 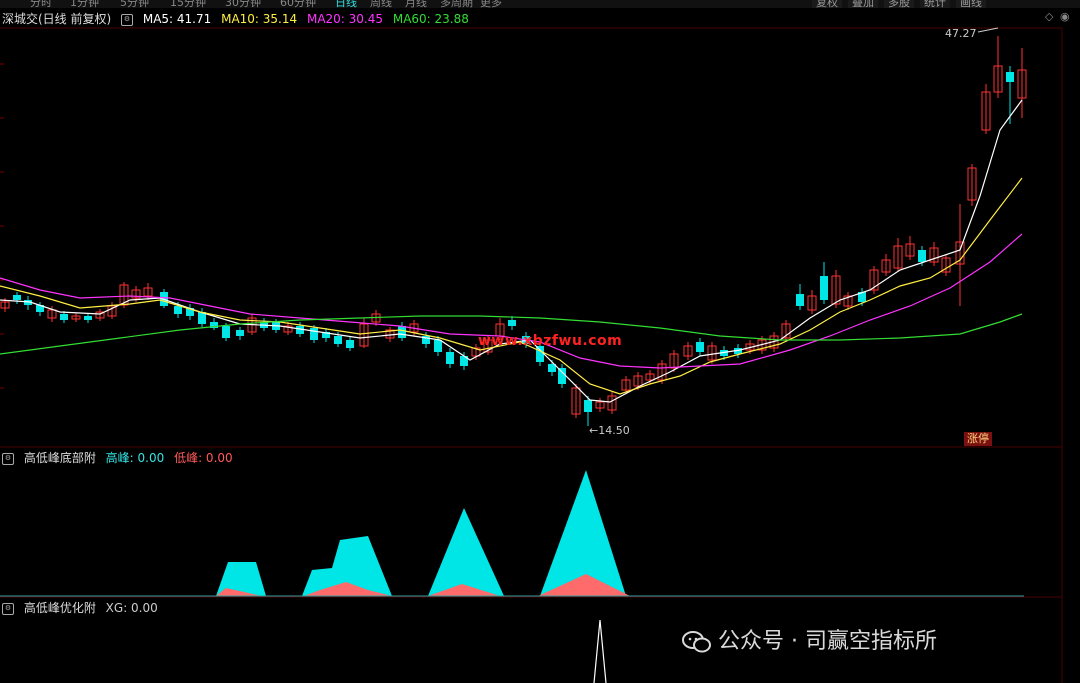 What do you see at coordinates (550, 341) in the screenshot?
I see `site-watermark: www.xbzfwu.com` at bounding box center [550, 341].